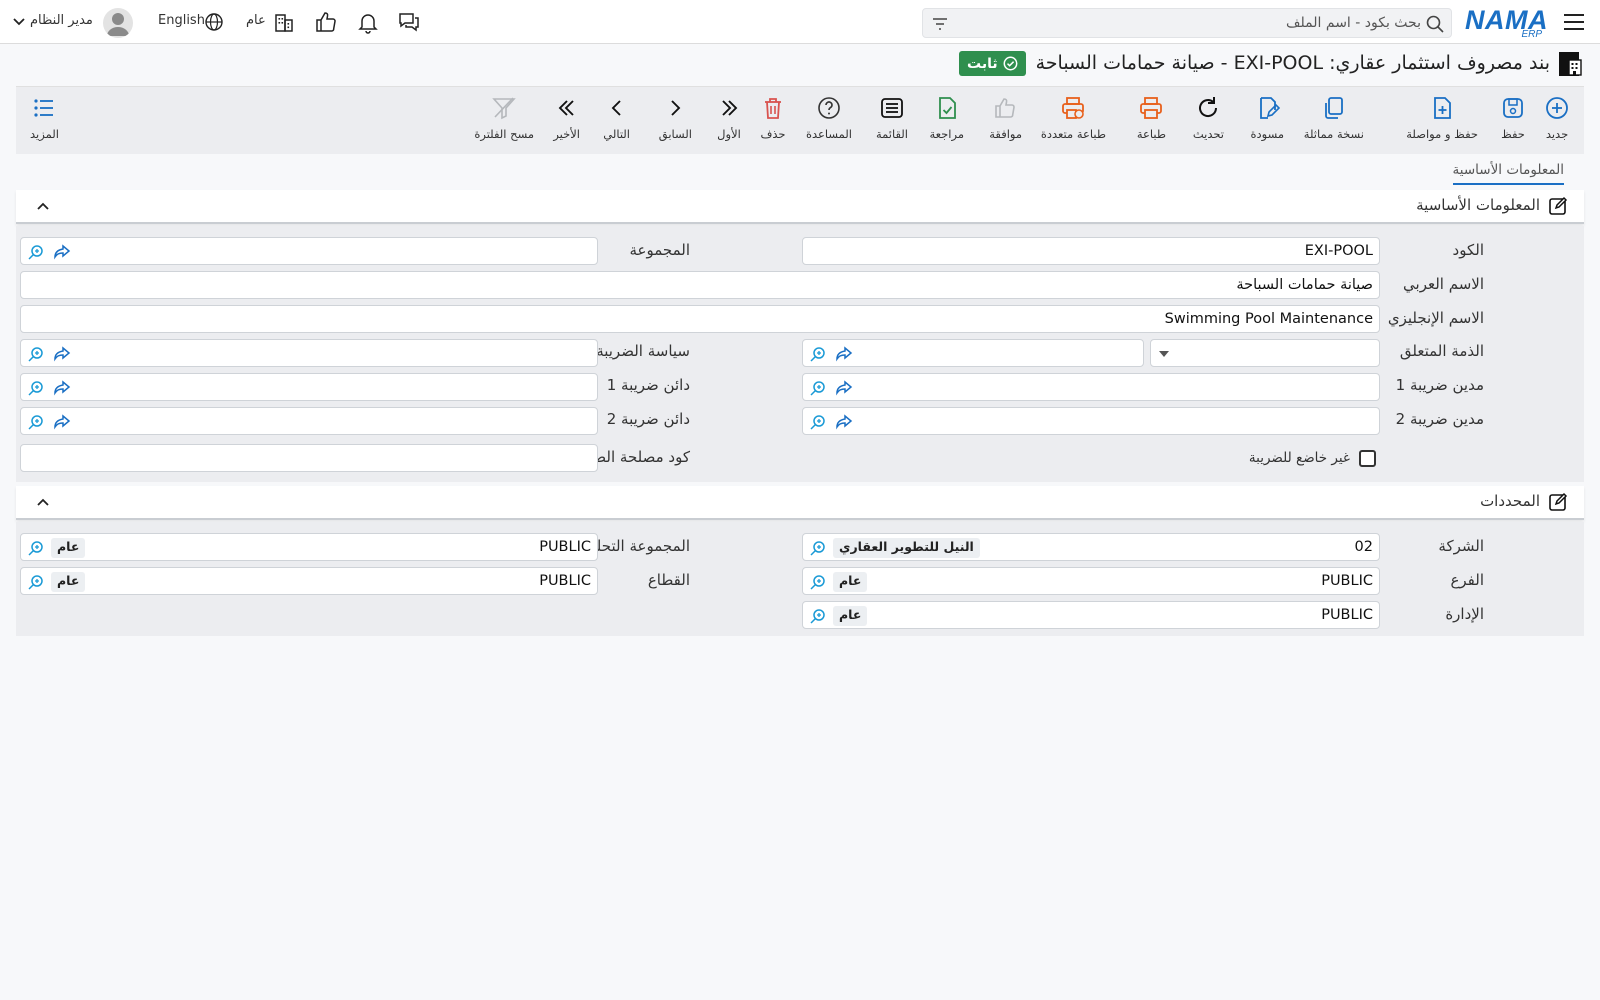  What do you see at coordinates (1151, 134) in the screenshot?
I see `print-label: طباعة` at bounding box center [1151, 134].